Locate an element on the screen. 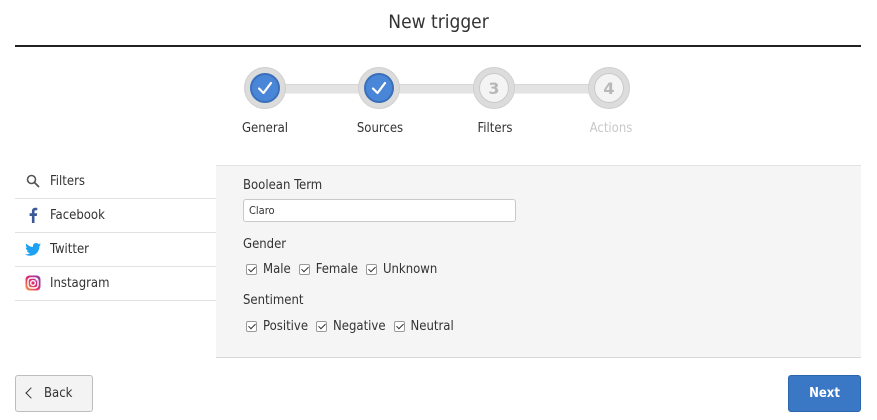 This screenshot has width=877, height=420. gender-female-checkbox is located at coordinates (304, 269).